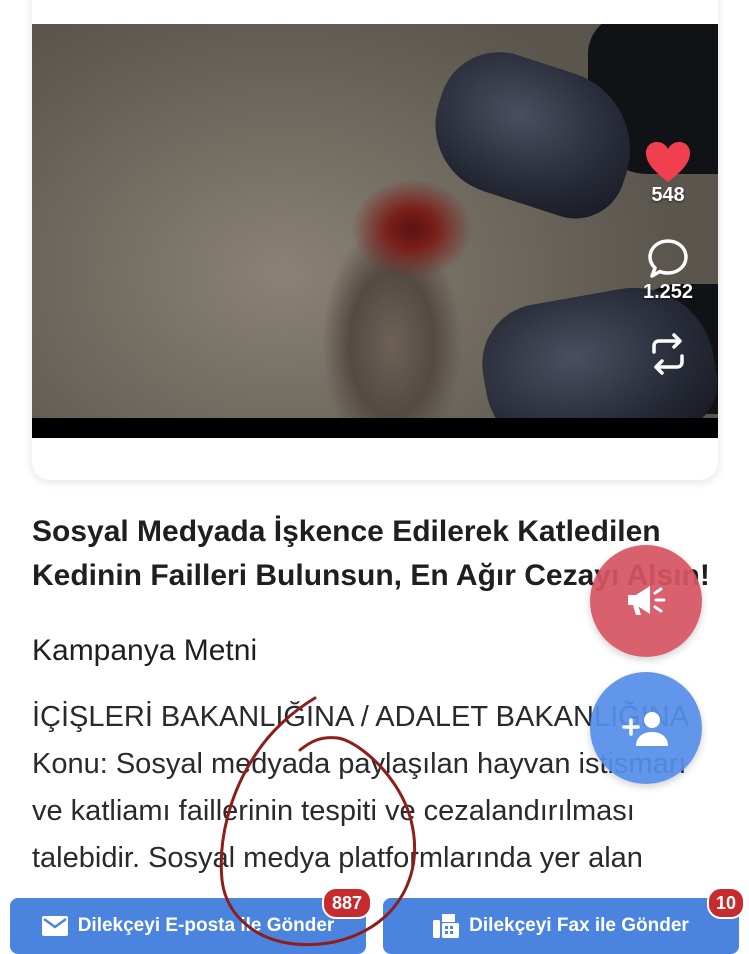 The image size is (749, 954). I want to click on fax-count-badge: 10, so click(726, 903).